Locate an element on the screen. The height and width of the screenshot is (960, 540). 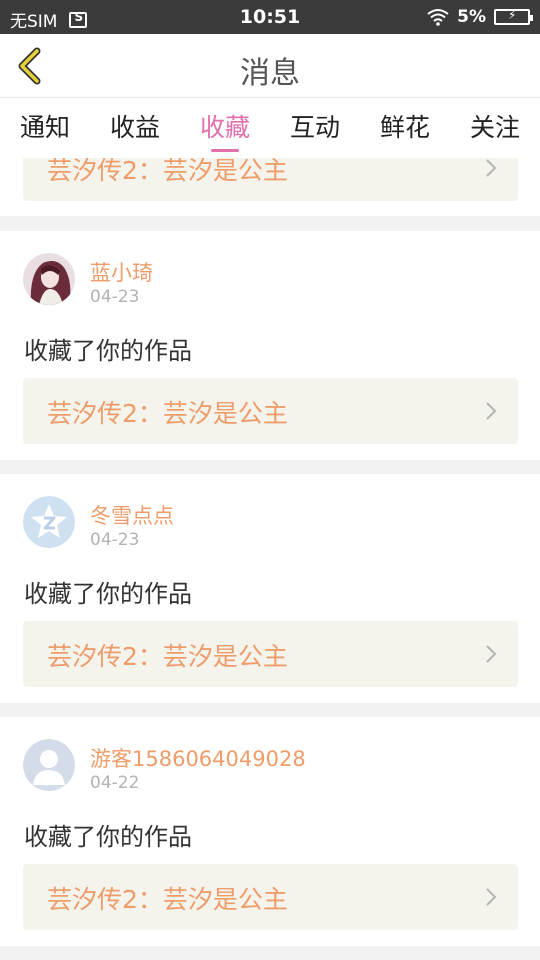
wifi-icon is located at coordinates (438, 17).